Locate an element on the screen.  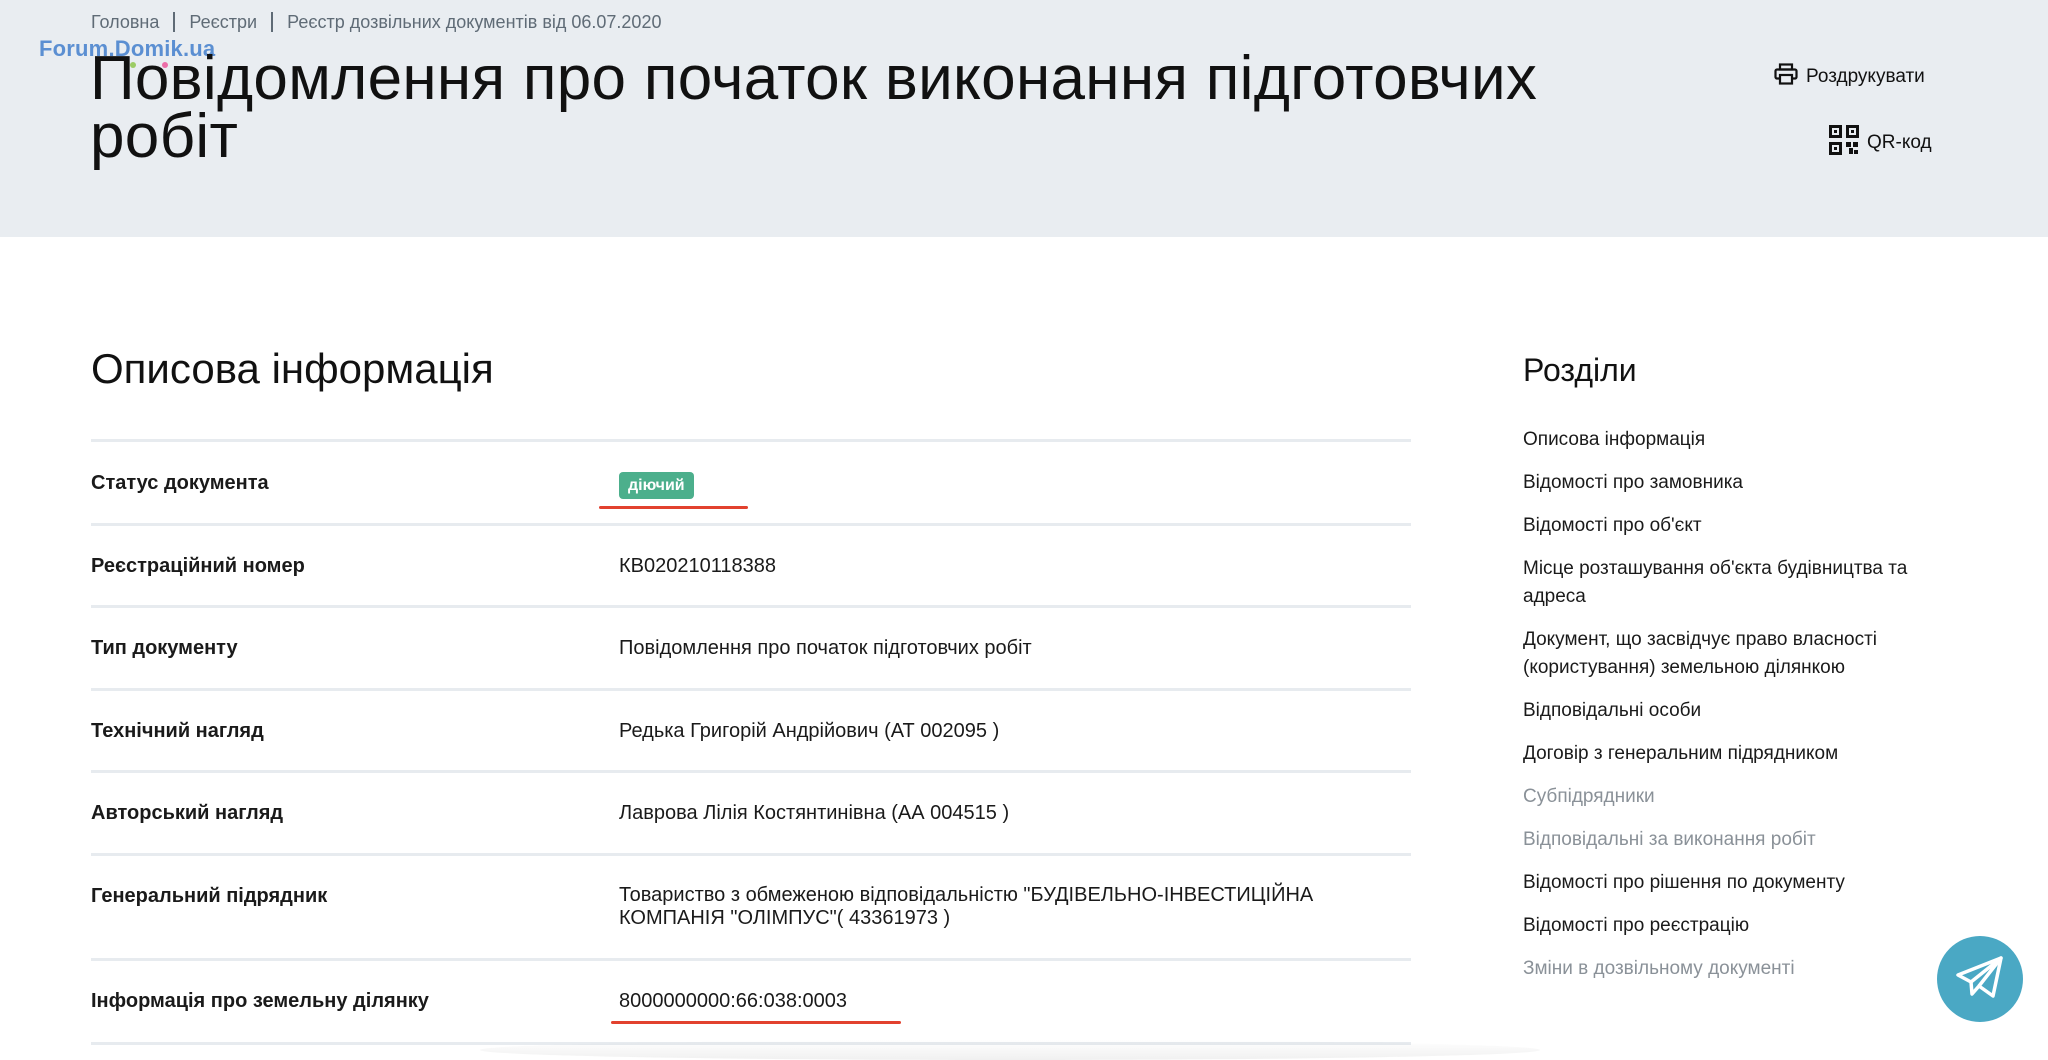
row-label: Авторський нагляд is located at coordinates (187, 813).